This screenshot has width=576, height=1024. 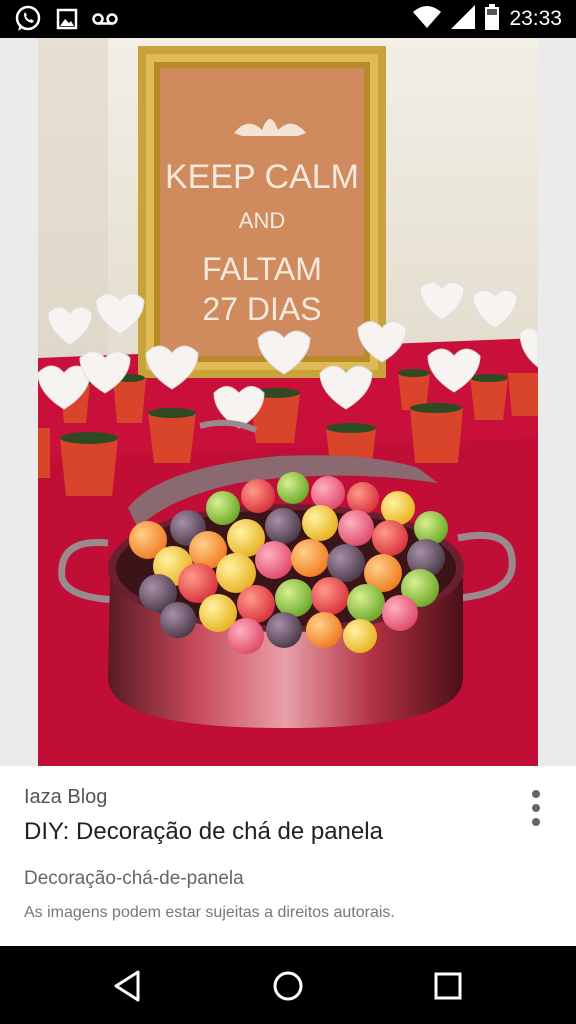 What do you see at coordinates (492, 19) in the screenshot?
I see `battery-icon` at bounding box center [492, 19].